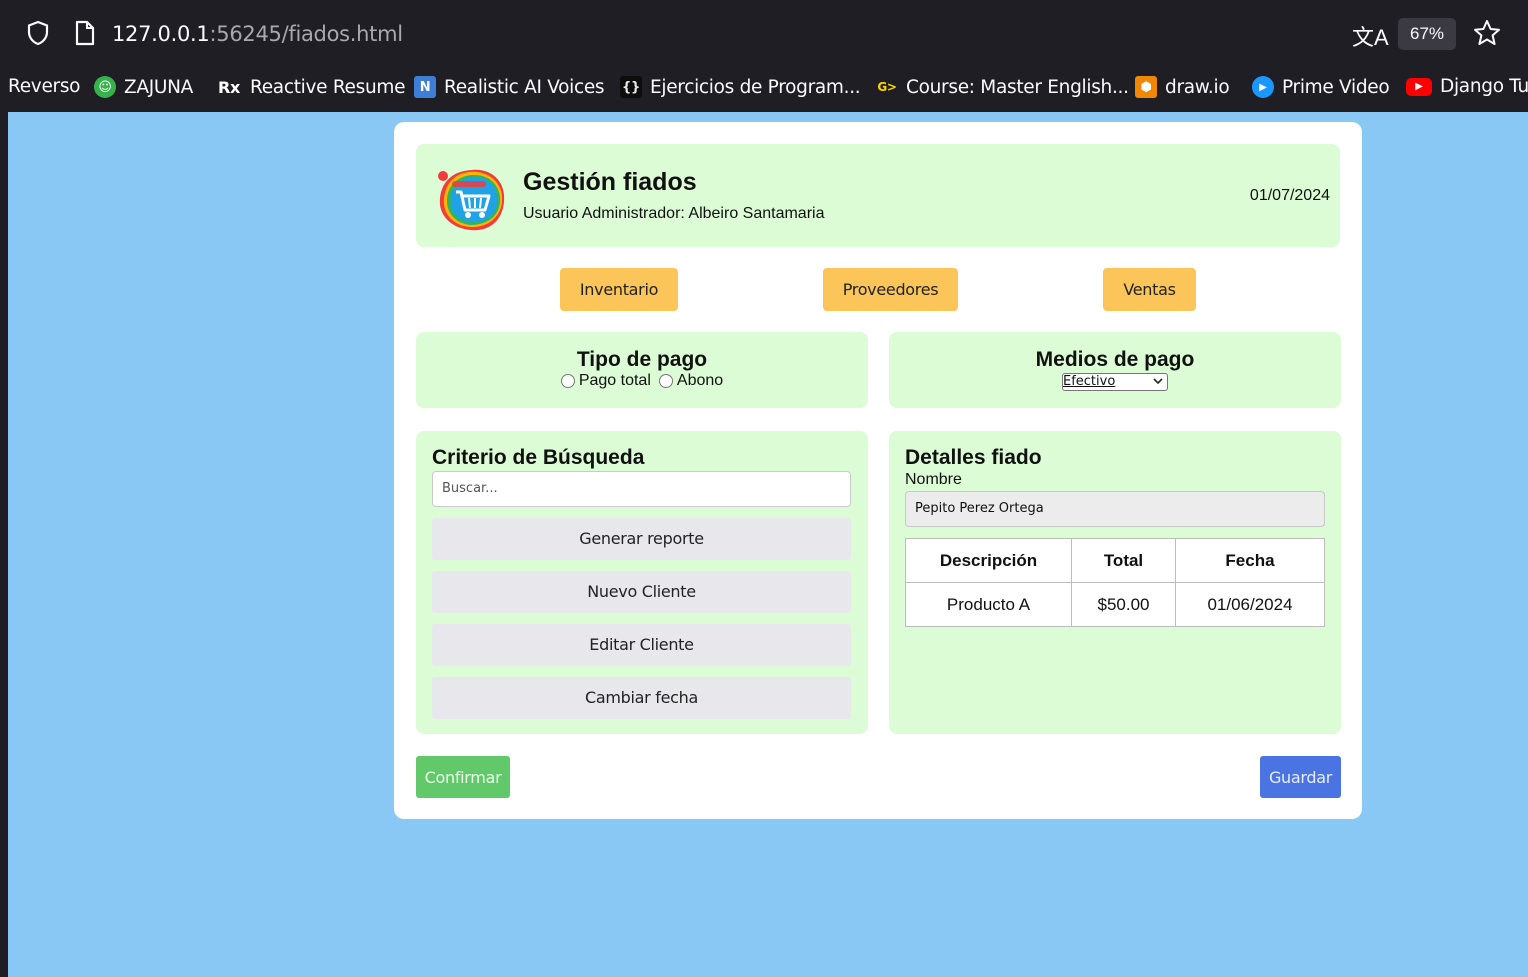  Describe the element at coordinates (1427, 34) in the screenshot. I see `zoom-level: 67%` at that location.